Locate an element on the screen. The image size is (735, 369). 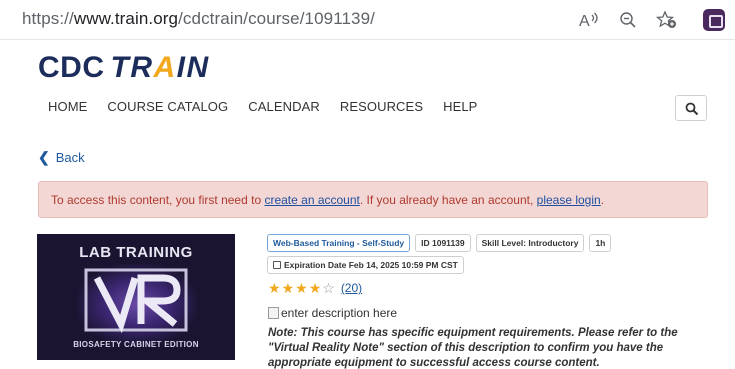
read-aloud-icon: A is located at coordinates (589, 20).